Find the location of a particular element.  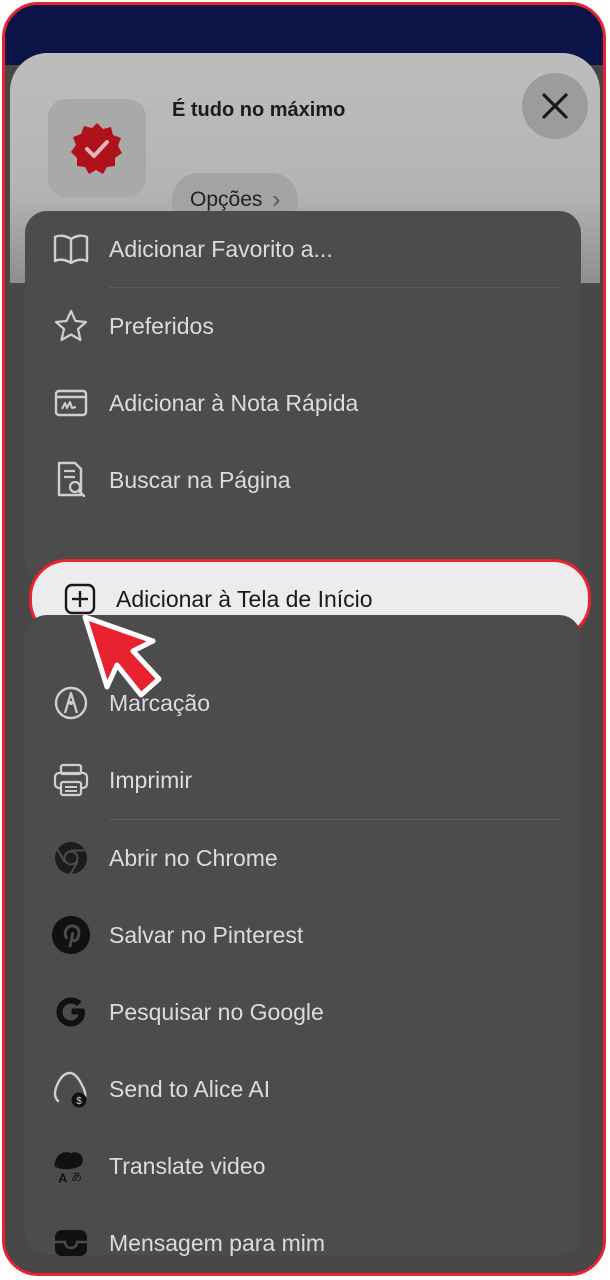

menu-item-send-to-alice-ai: $ Send to Alice AI is located at coordinates (303, 1089).